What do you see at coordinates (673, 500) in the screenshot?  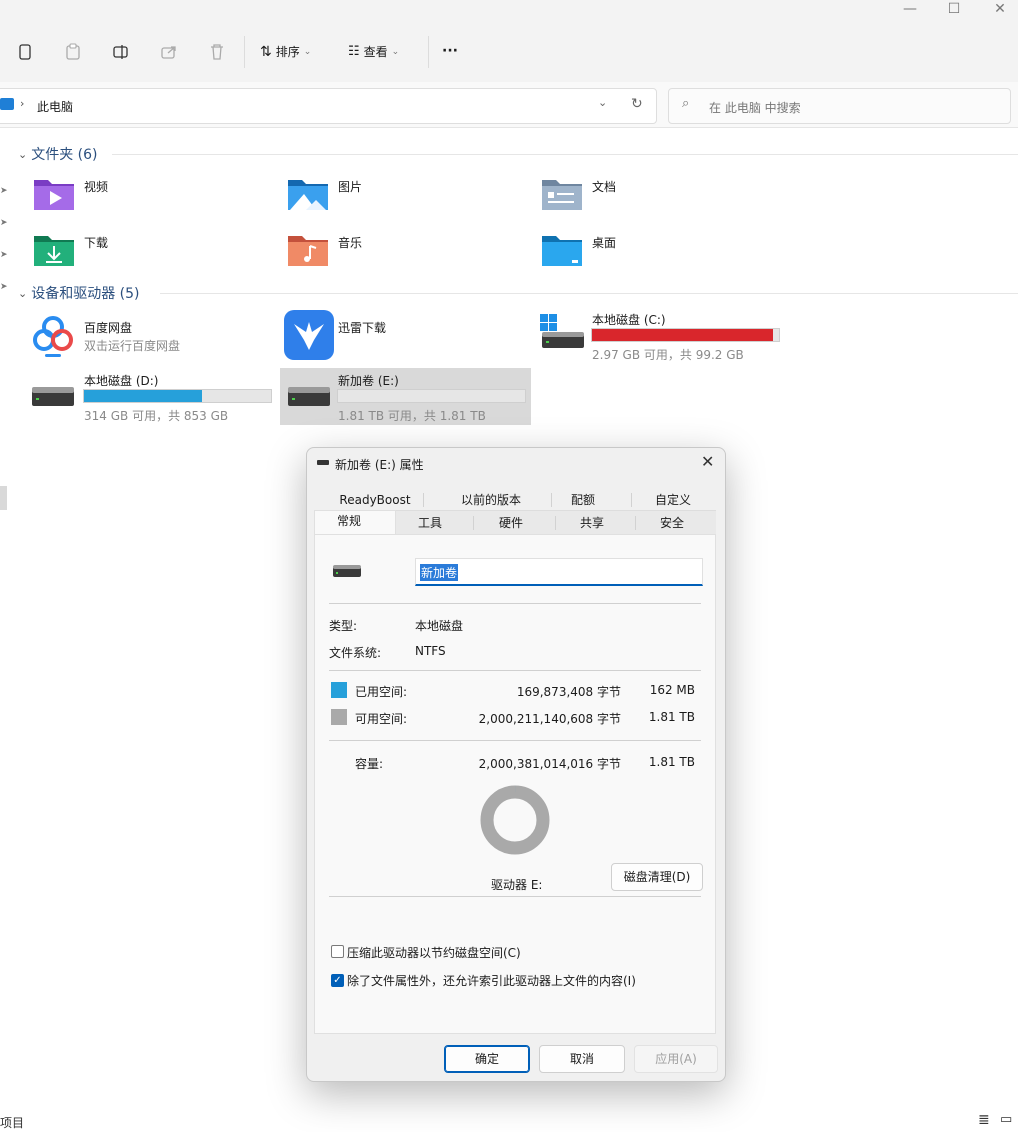 I see `tab-customize: 自定义` at bounding box center [673, 500].